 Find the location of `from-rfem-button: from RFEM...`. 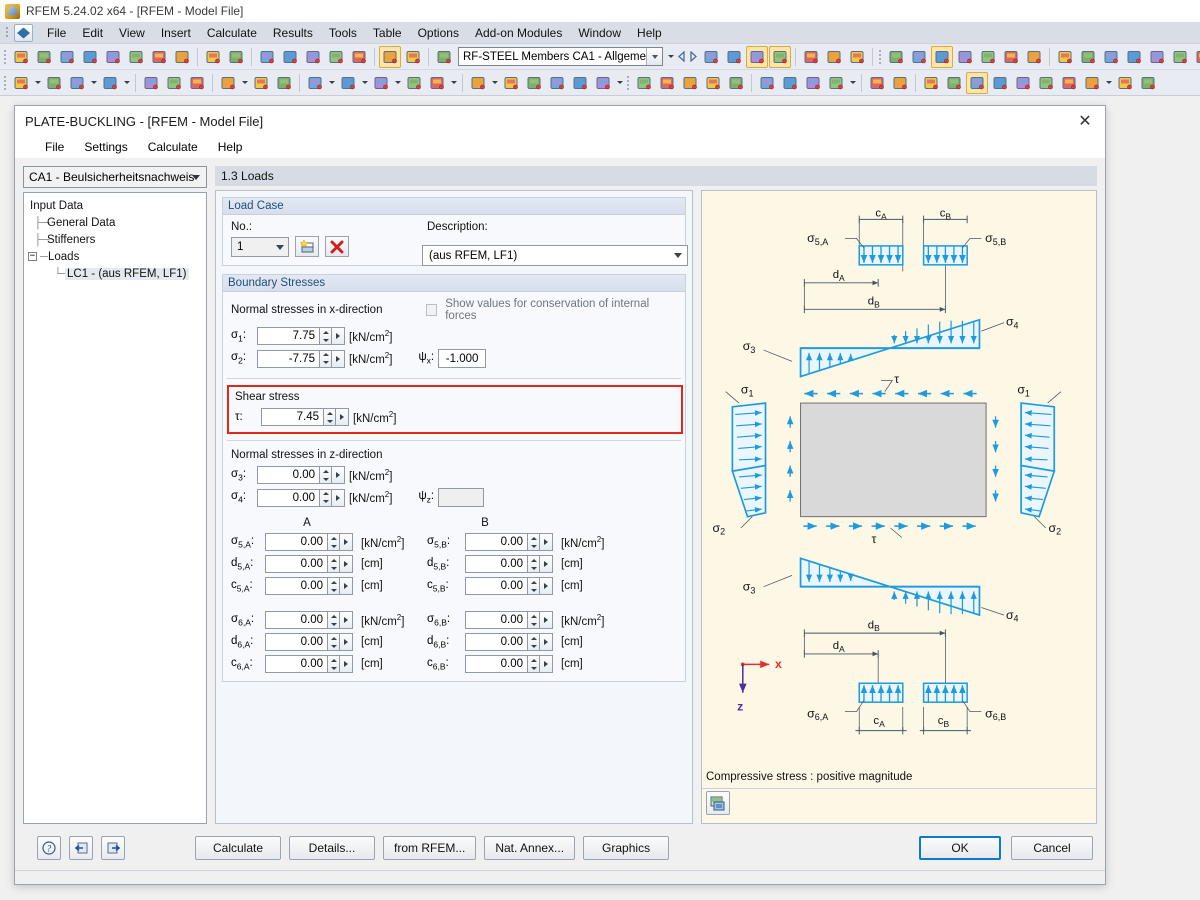

from-rfem-button: from RFEM... is located at coordinates (430, 848).